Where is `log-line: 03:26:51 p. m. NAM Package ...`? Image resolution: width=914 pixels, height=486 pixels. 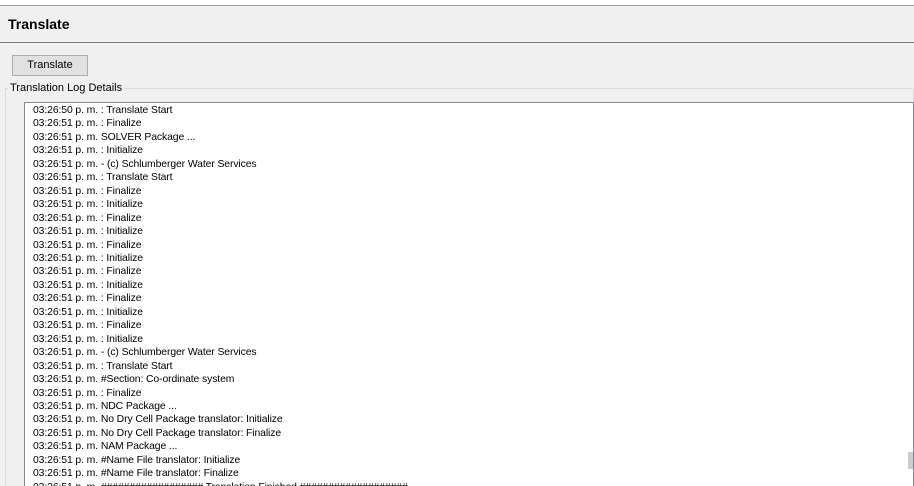
log-line: 03:26:51 p. m. NAM Package ... is located at coordinates (105, 447).